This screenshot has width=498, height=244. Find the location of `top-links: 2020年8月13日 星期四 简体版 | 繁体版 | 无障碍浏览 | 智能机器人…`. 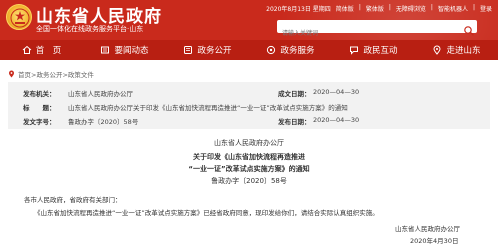

top-links: 2020年8月13日 星期四 简体版 | 繁体版 | 无障碍浏览 | 智能机器人… is located at coordinates (379, 8).